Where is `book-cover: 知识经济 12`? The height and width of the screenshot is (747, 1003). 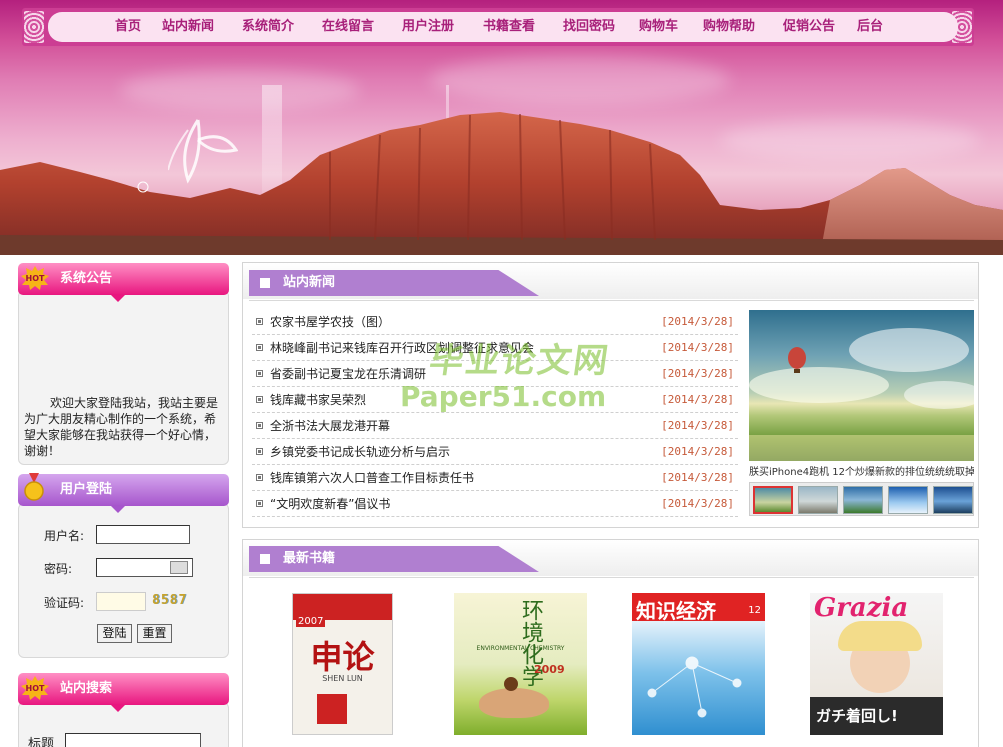
book-cover: 知识经济 12 is located at coordinates (698, 664).